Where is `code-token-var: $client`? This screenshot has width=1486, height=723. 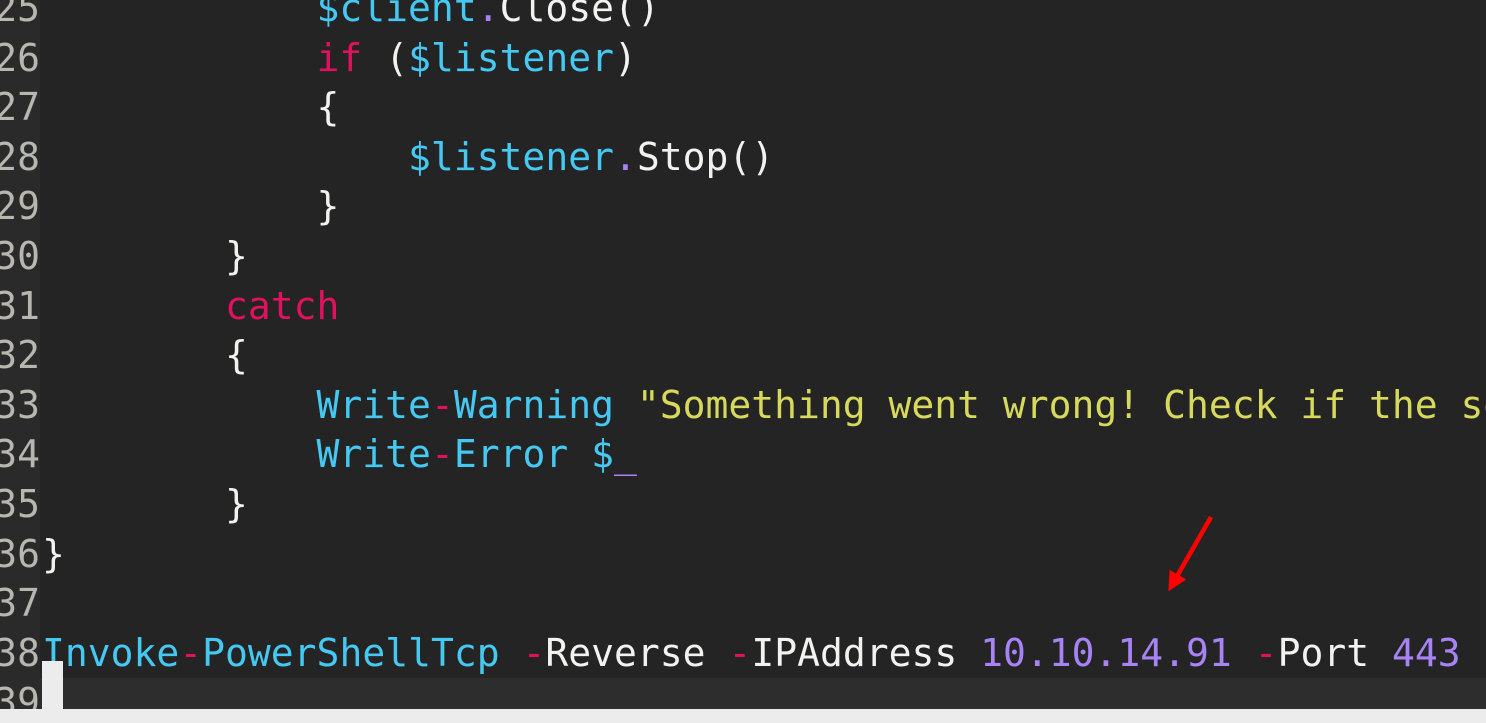 code-token-var: $client is located at coordinates (396, 15).